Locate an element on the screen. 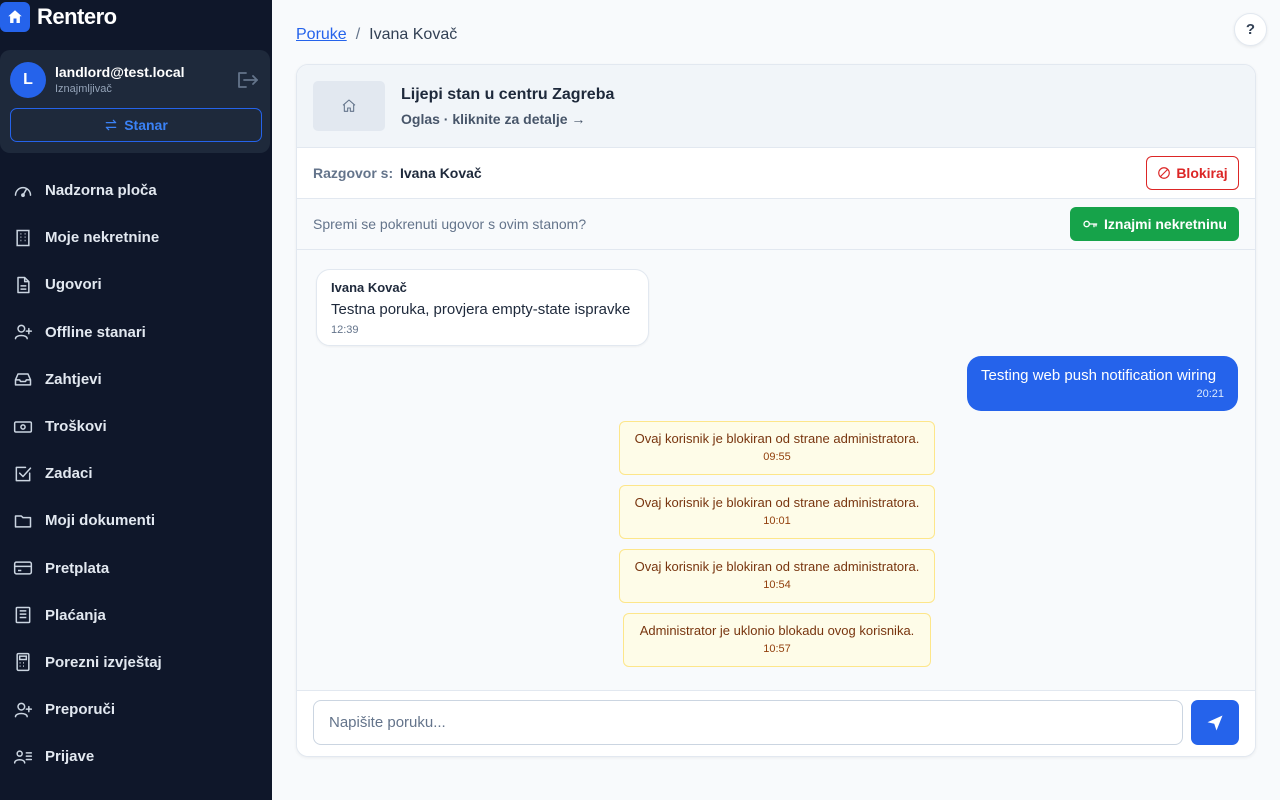 Image resolution: width=1280 pixels, height=800 pixels. credit-card-icon is located at coordinates (23, 568).